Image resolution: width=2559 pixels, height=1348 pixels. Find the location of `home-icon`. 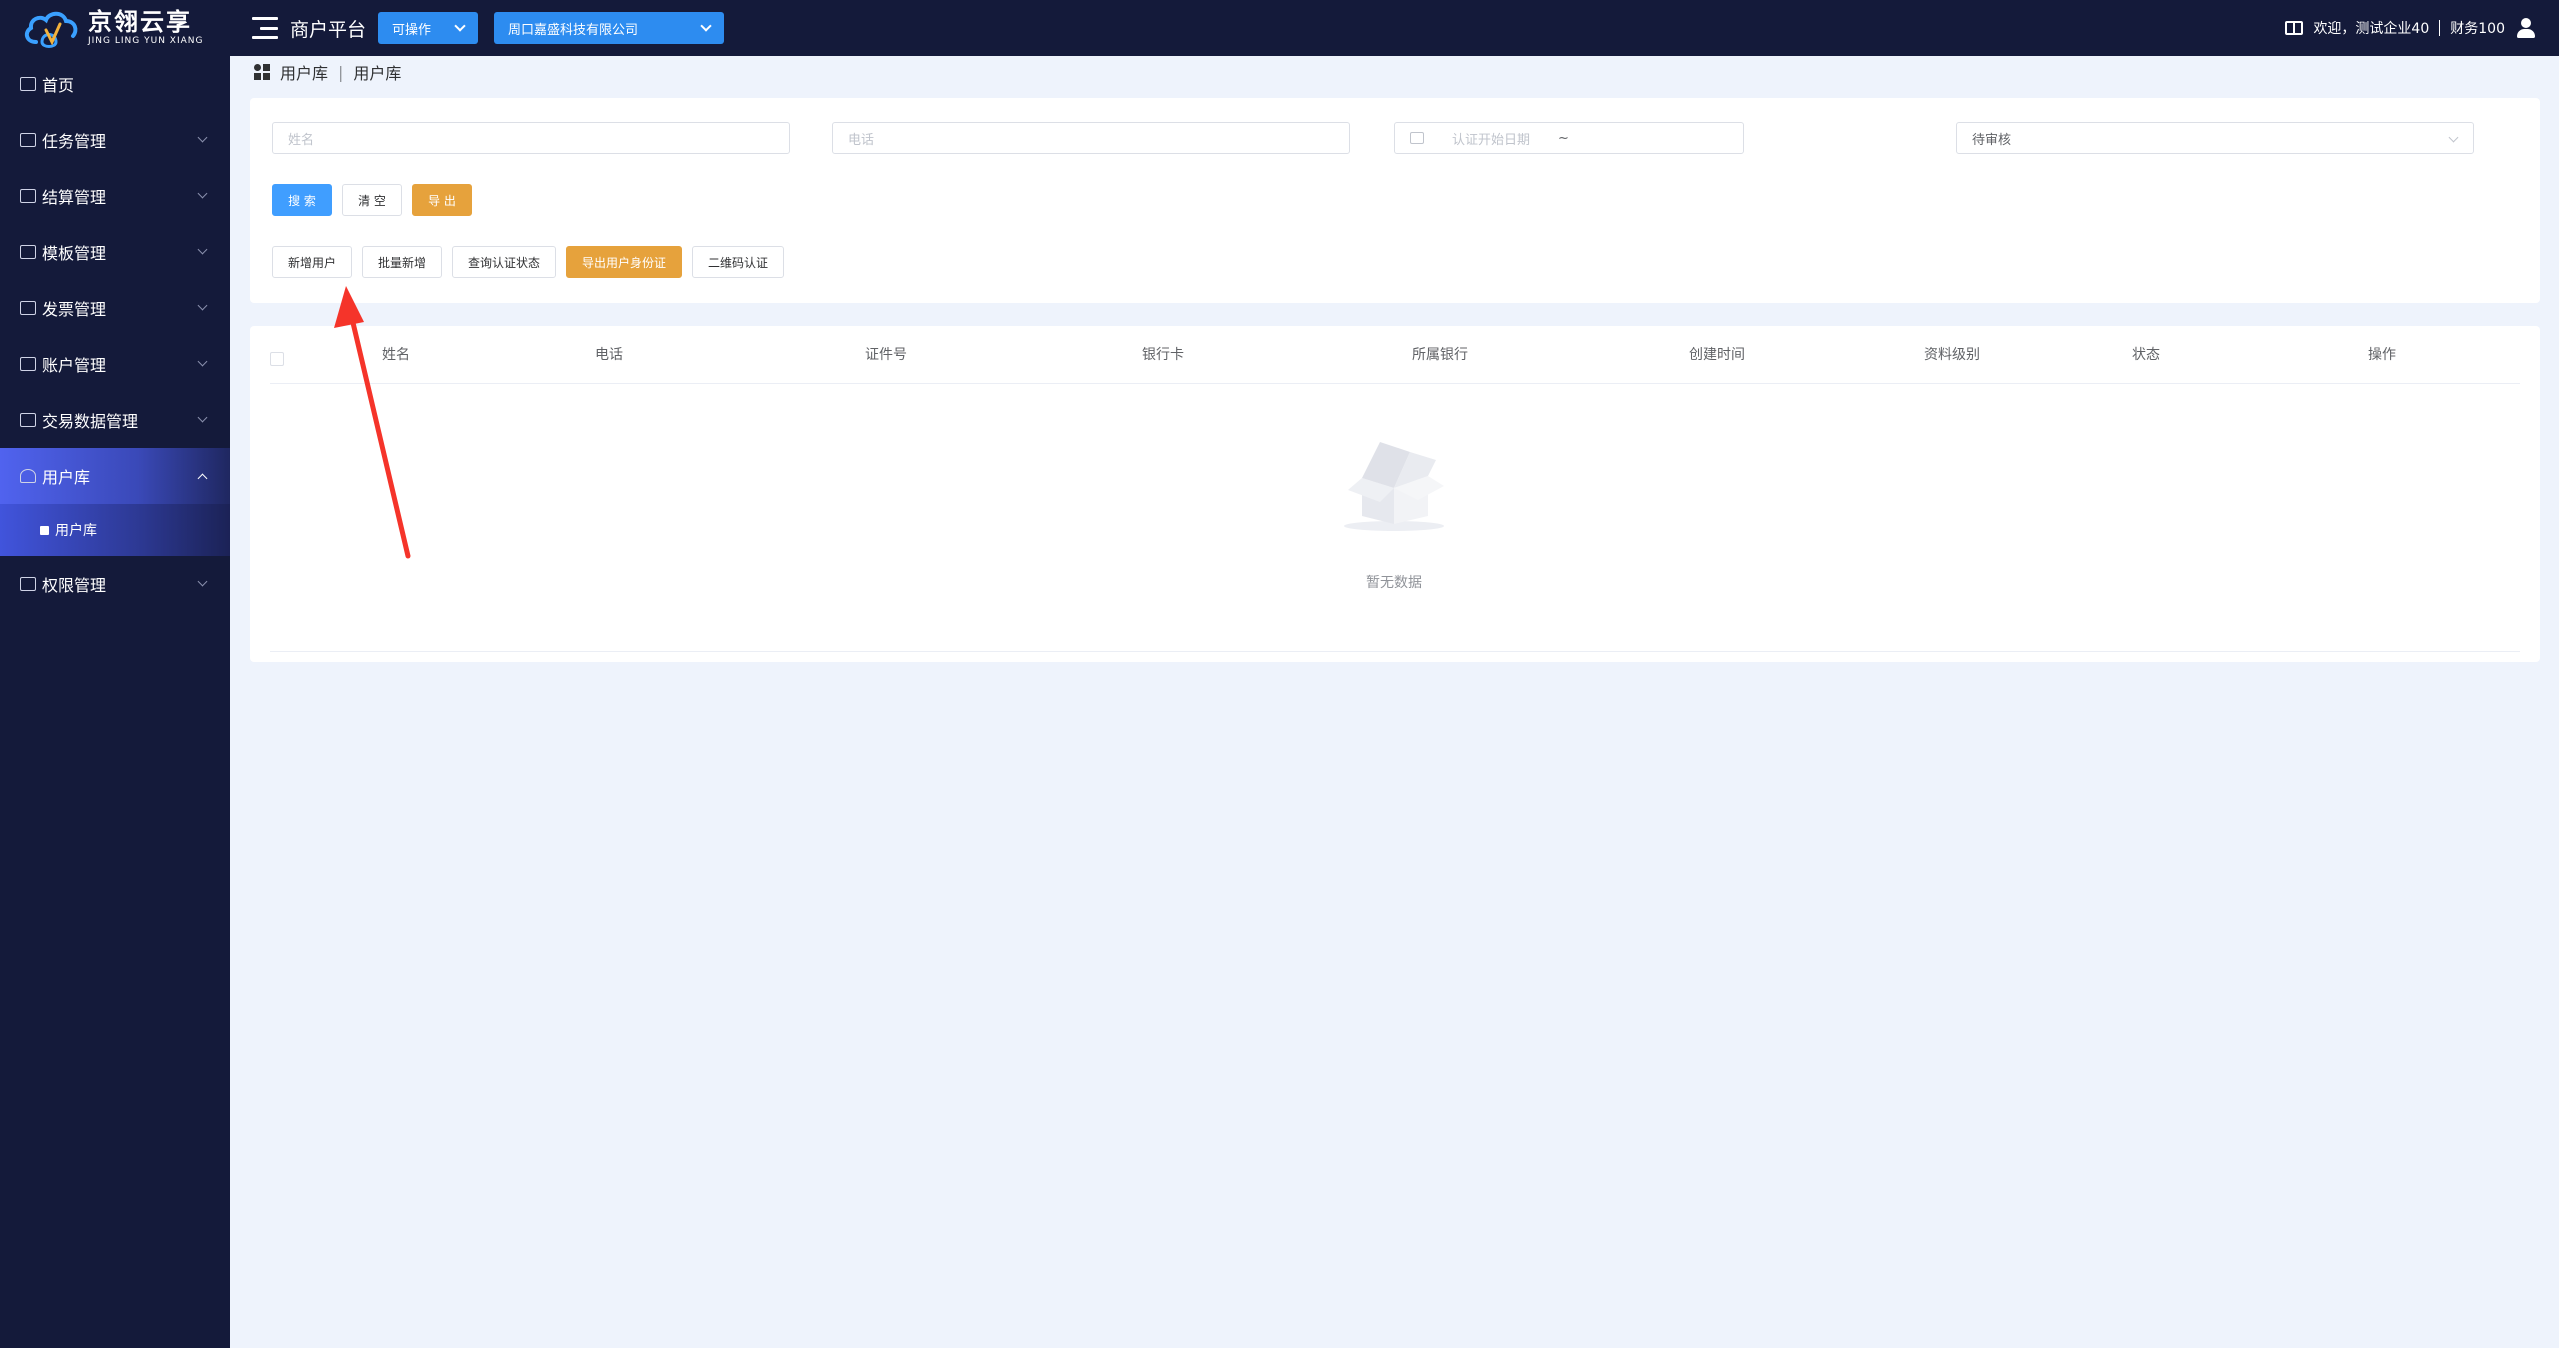

home-icon is located at coordinates (28, 84).